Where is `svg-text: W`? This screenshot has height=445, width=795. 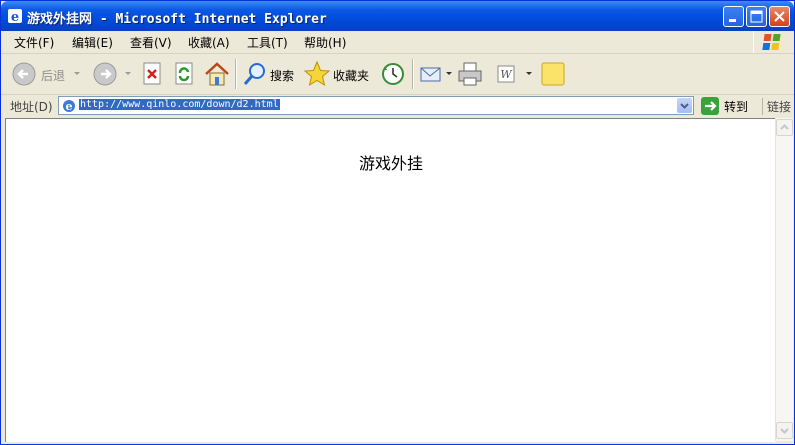 svg-text: W is located at coordinates (506, 74).